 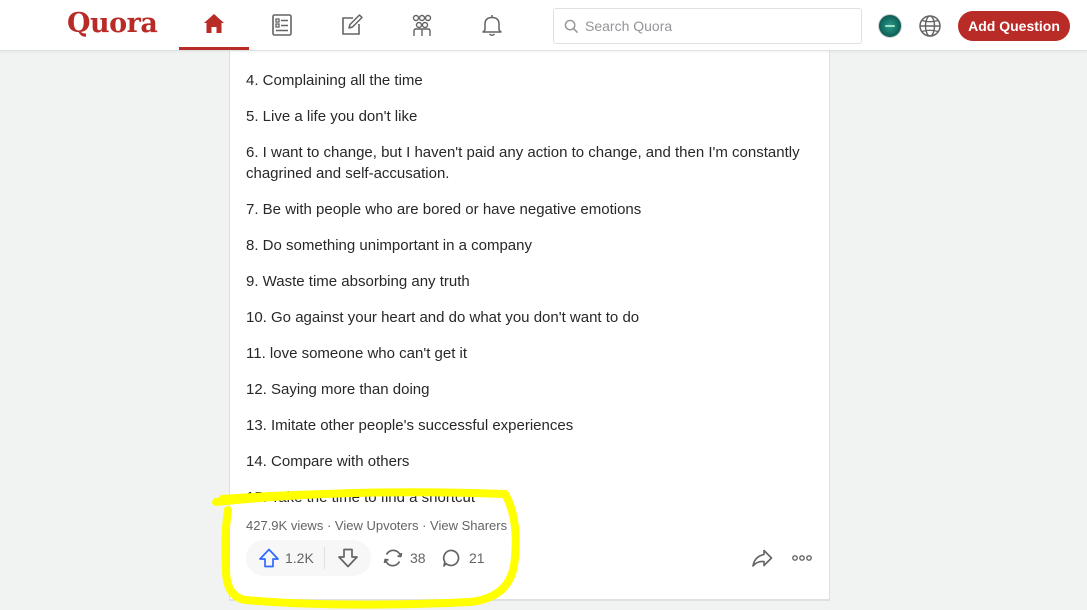 I want to click on comment-count: 21, so click(x=477, y=558).